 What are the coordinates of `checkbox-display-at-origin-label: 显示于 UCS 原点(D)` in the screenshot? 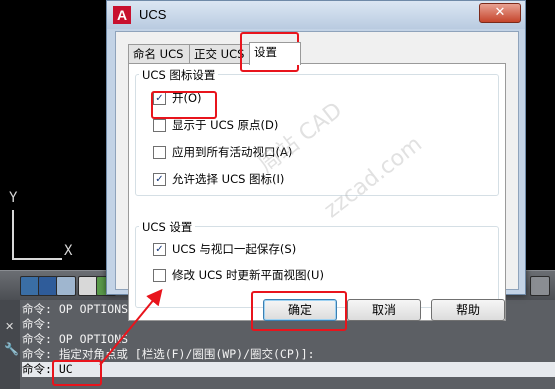 It's located at (225, 125).